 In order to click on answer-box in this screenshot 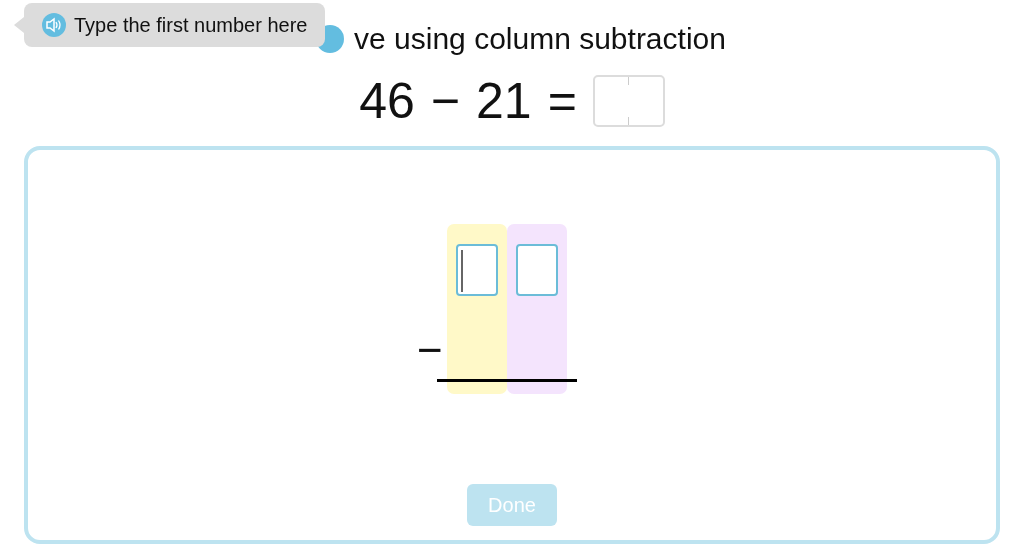, I will do `click(628, 101)`.